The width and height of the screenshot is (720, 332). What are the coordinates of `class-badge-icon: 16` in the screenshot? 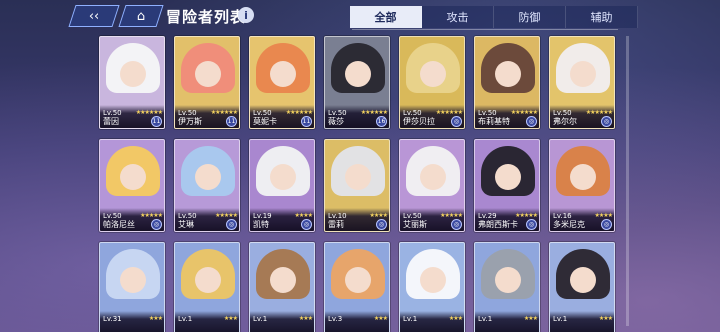 It's located at (381, 121).